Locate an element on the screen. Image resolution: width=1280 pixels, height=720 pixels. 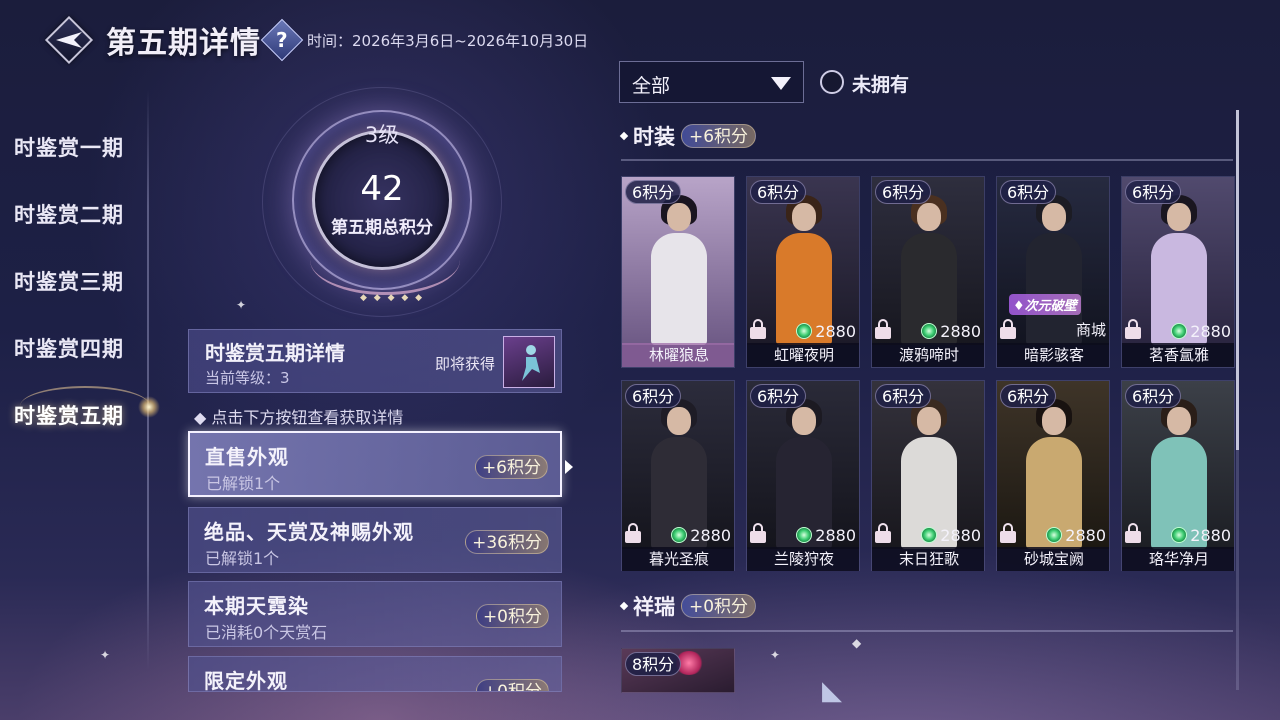
question-icon: ? is located at coordinates (282, 39).